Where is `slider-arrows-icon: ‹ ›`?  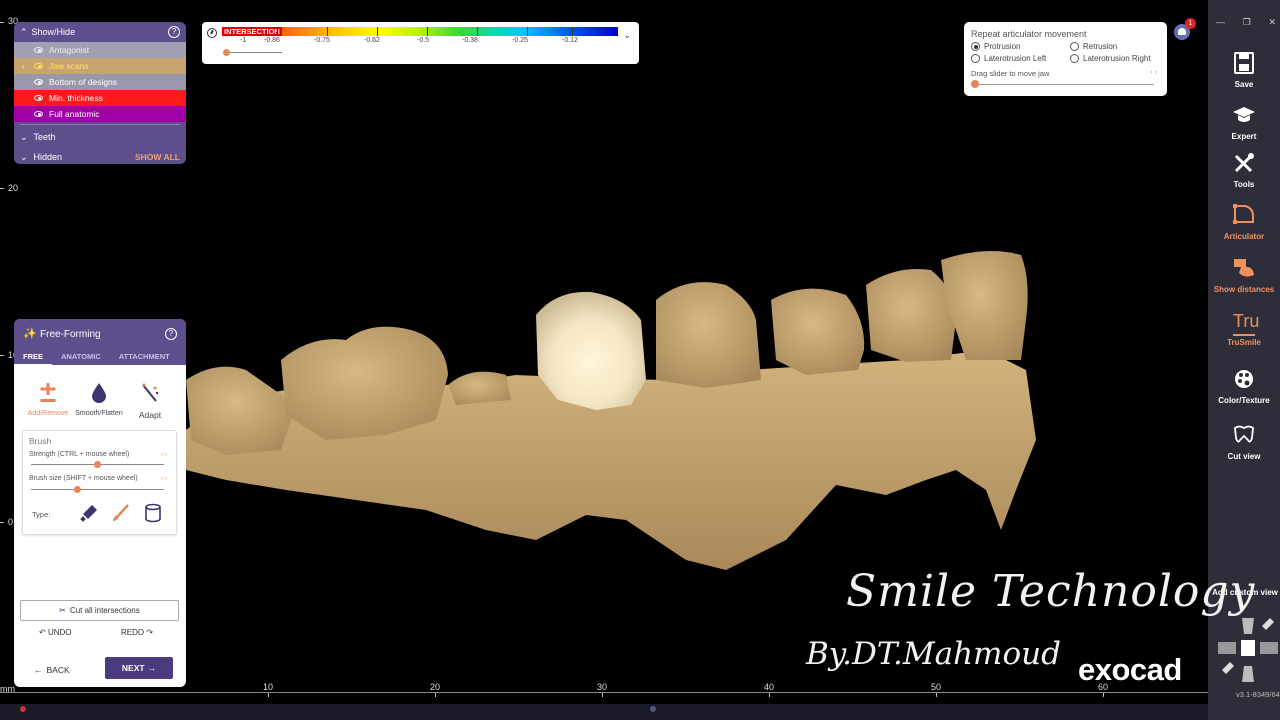
slider-arrows-icon: ‹ › is located at coordinates (1153, 72).